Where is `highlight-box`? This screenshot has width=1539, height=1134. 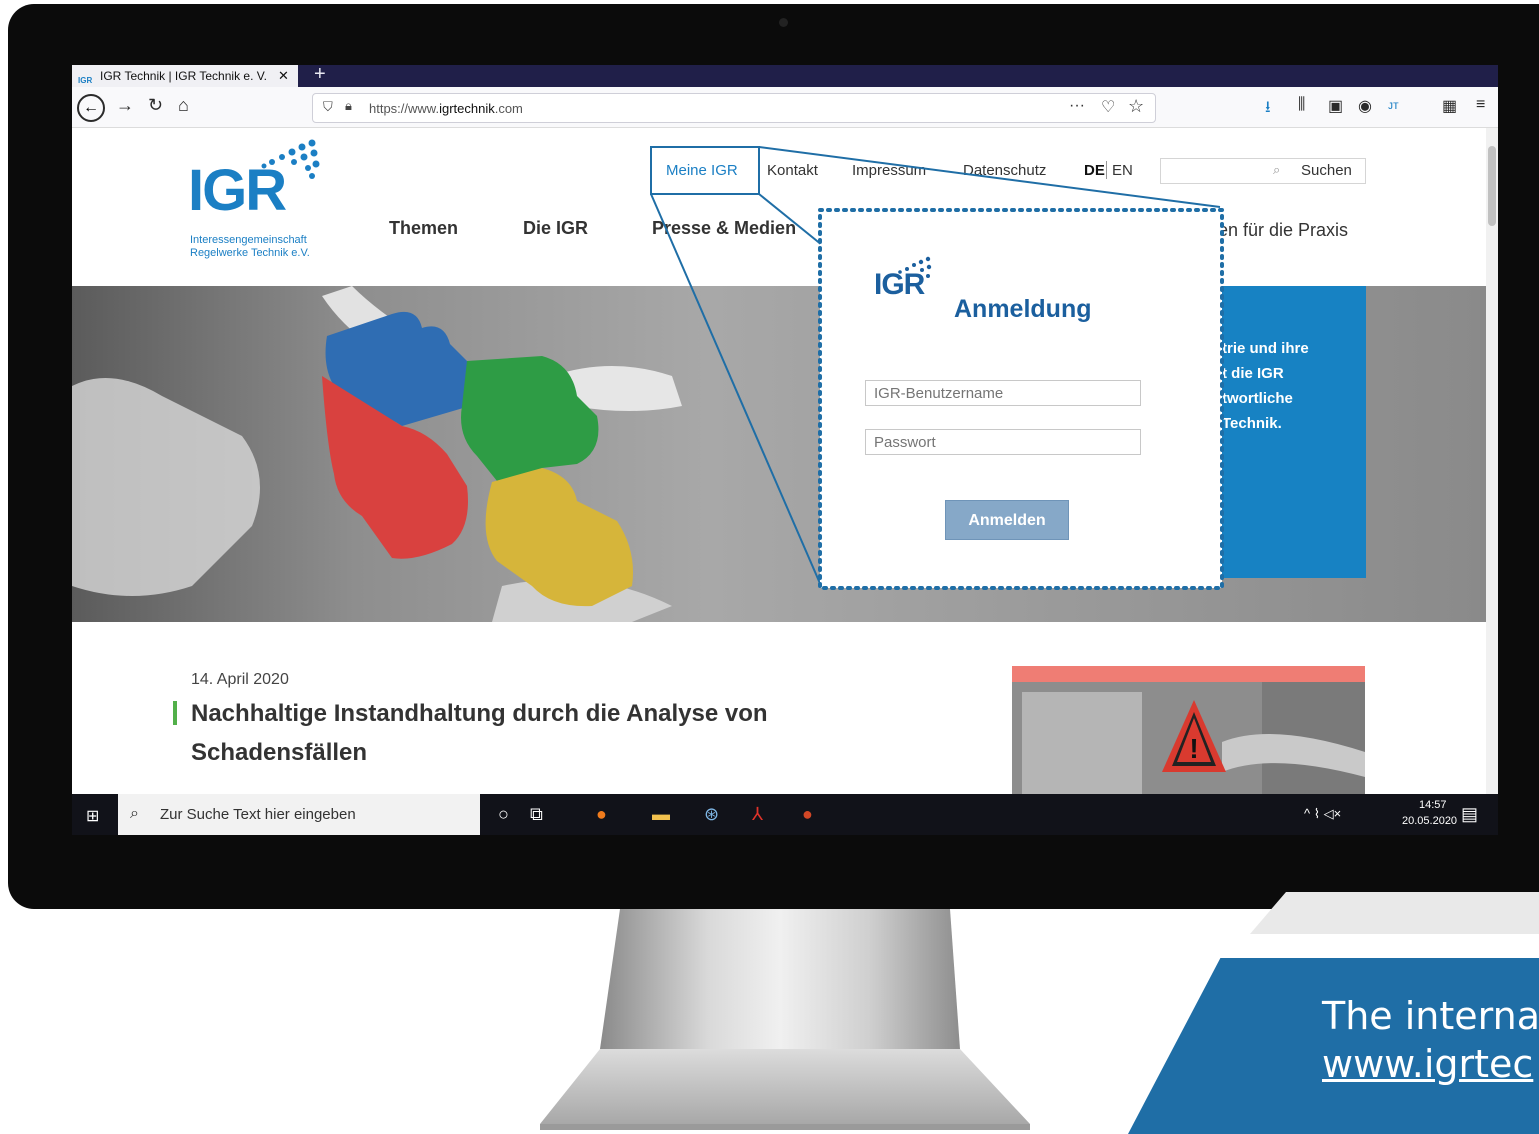 highlight-box is located at coordinates (705, 170).